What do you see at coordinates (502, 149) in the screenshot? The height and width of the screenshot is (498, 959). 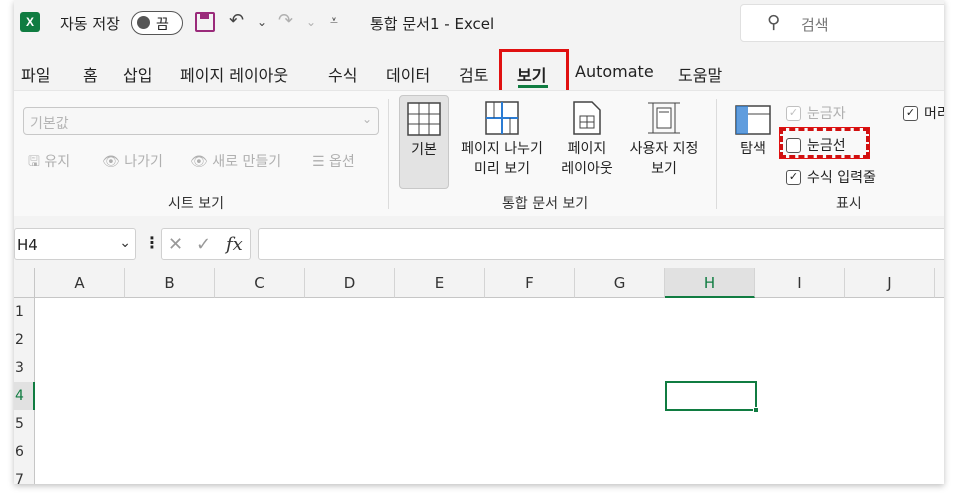 I see `page-break-label-1: 페이지 나누기` at bounding box center [502, 149].